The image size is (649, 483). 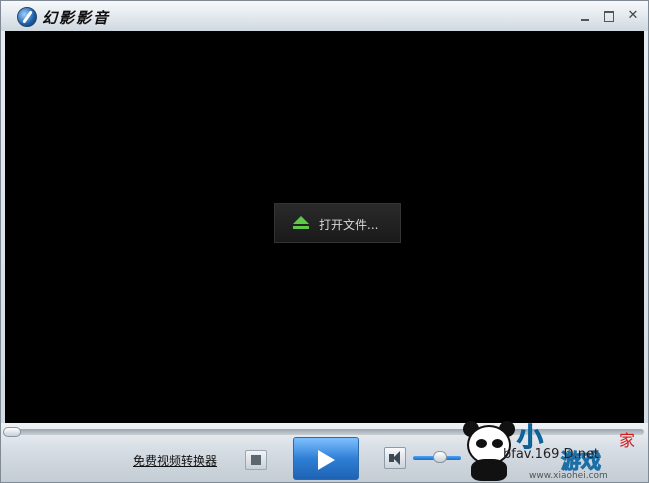 I want to click on watermark-url: www.xiaohei.com, so click(x=568, y=476).